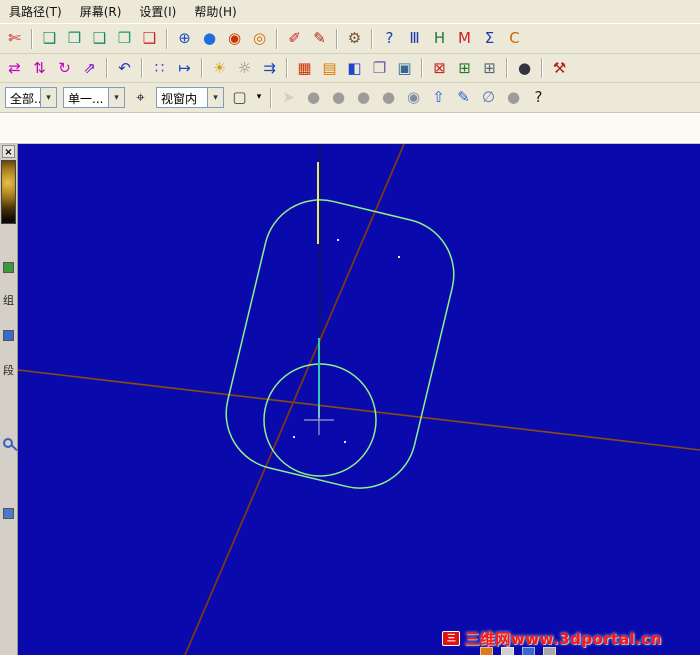 The image size is (700, 655). I want to click on analyze-sum-button: Σ, so click(489, 39).